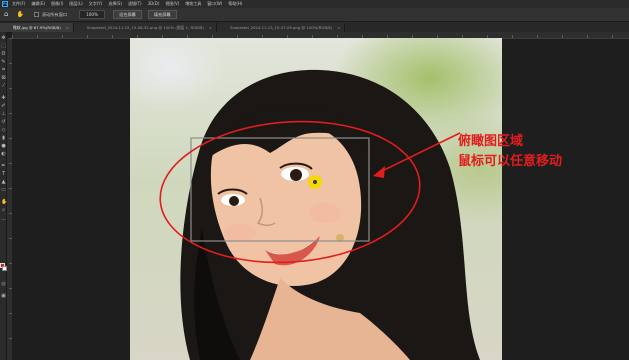 Image resolution: width=629 pixels, height=360 pixels. I want to click on lasso-tool-icon: ʘ, so click(3, 54).